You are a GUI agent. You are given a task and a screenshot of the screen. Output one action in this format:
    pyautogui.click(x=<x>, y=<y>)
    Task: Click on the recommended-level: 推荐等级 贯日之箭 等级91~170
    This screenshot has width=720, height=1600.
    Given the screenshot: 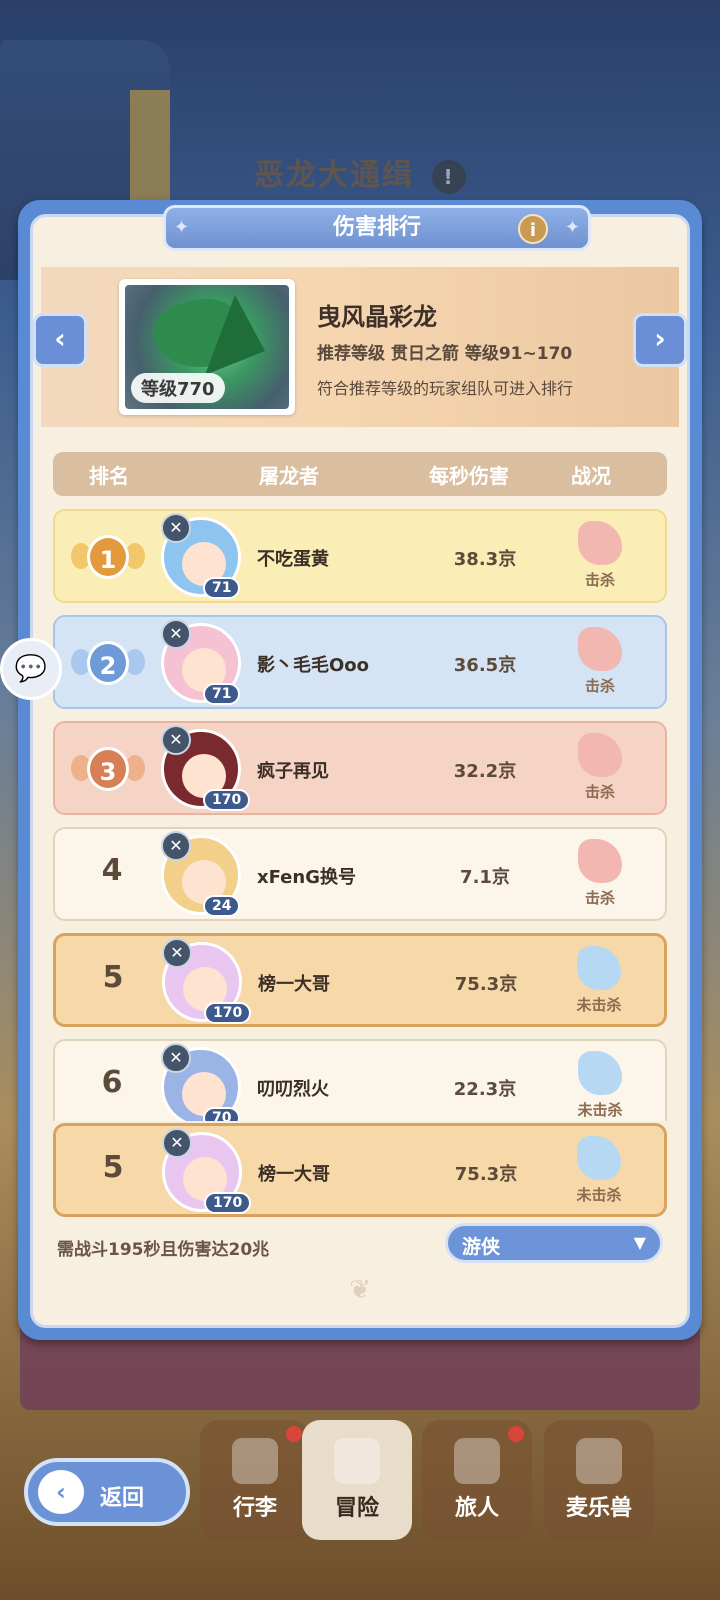 What is the action you would take?
    pyautogui.click(x=445, y=354)
    